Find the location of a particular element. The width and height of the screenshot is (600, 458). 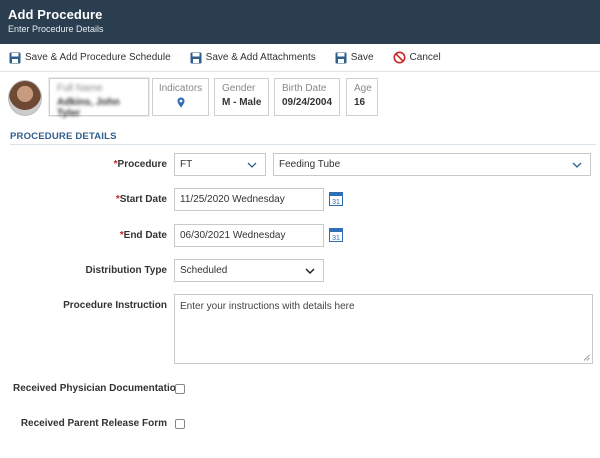

distribution-type-label: Distribution Type is located at coordinates (126, 270).